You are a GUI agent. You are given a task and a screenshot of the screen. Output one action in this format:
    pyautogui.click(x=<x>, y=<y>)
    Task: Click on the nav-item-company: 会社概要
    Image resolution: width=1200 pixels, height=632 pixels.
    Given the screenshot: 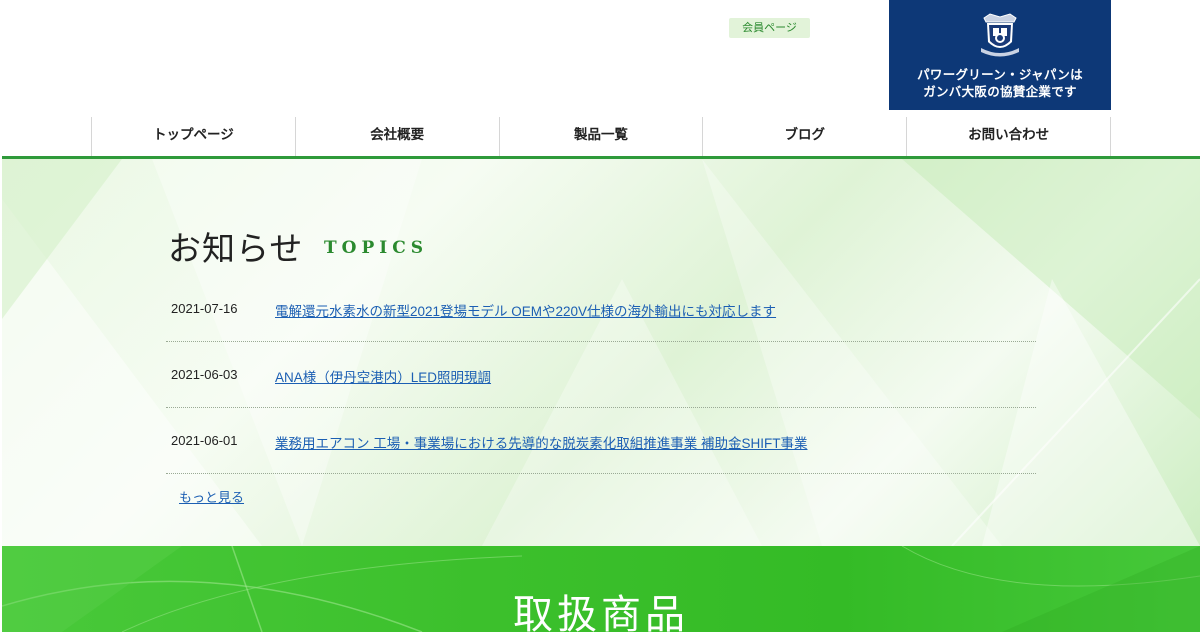 What is the action you would take?
    pyautogui.click(x=396, y=137)
    